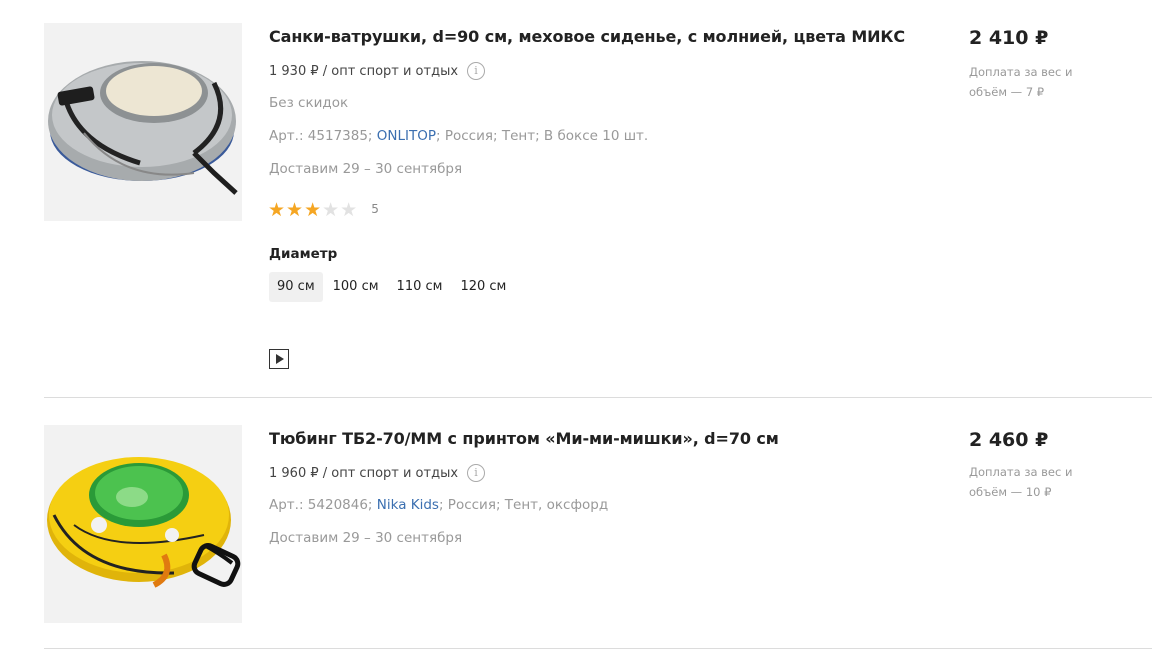 The height and width of the screenshot is (650, 1152). Describe the element at coordinates (364, 71) in the screenshot. I see `wholesale-price-text: 1 930 ₽ / опт спорт и отдых` at that location.